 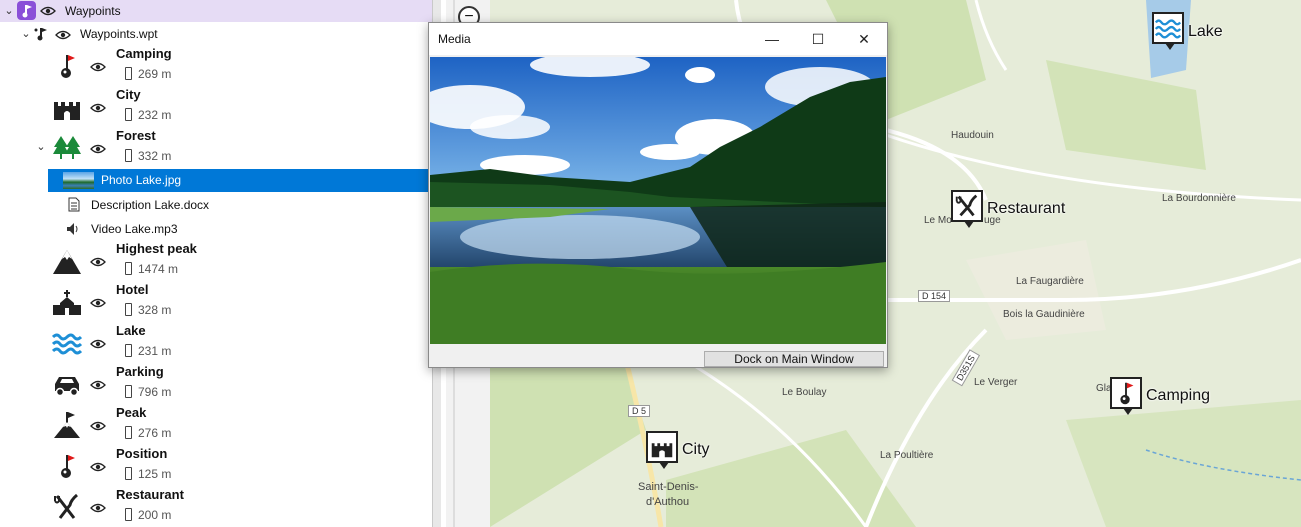 I want to click on map-marker-label: City, so click(x=696, y=449).